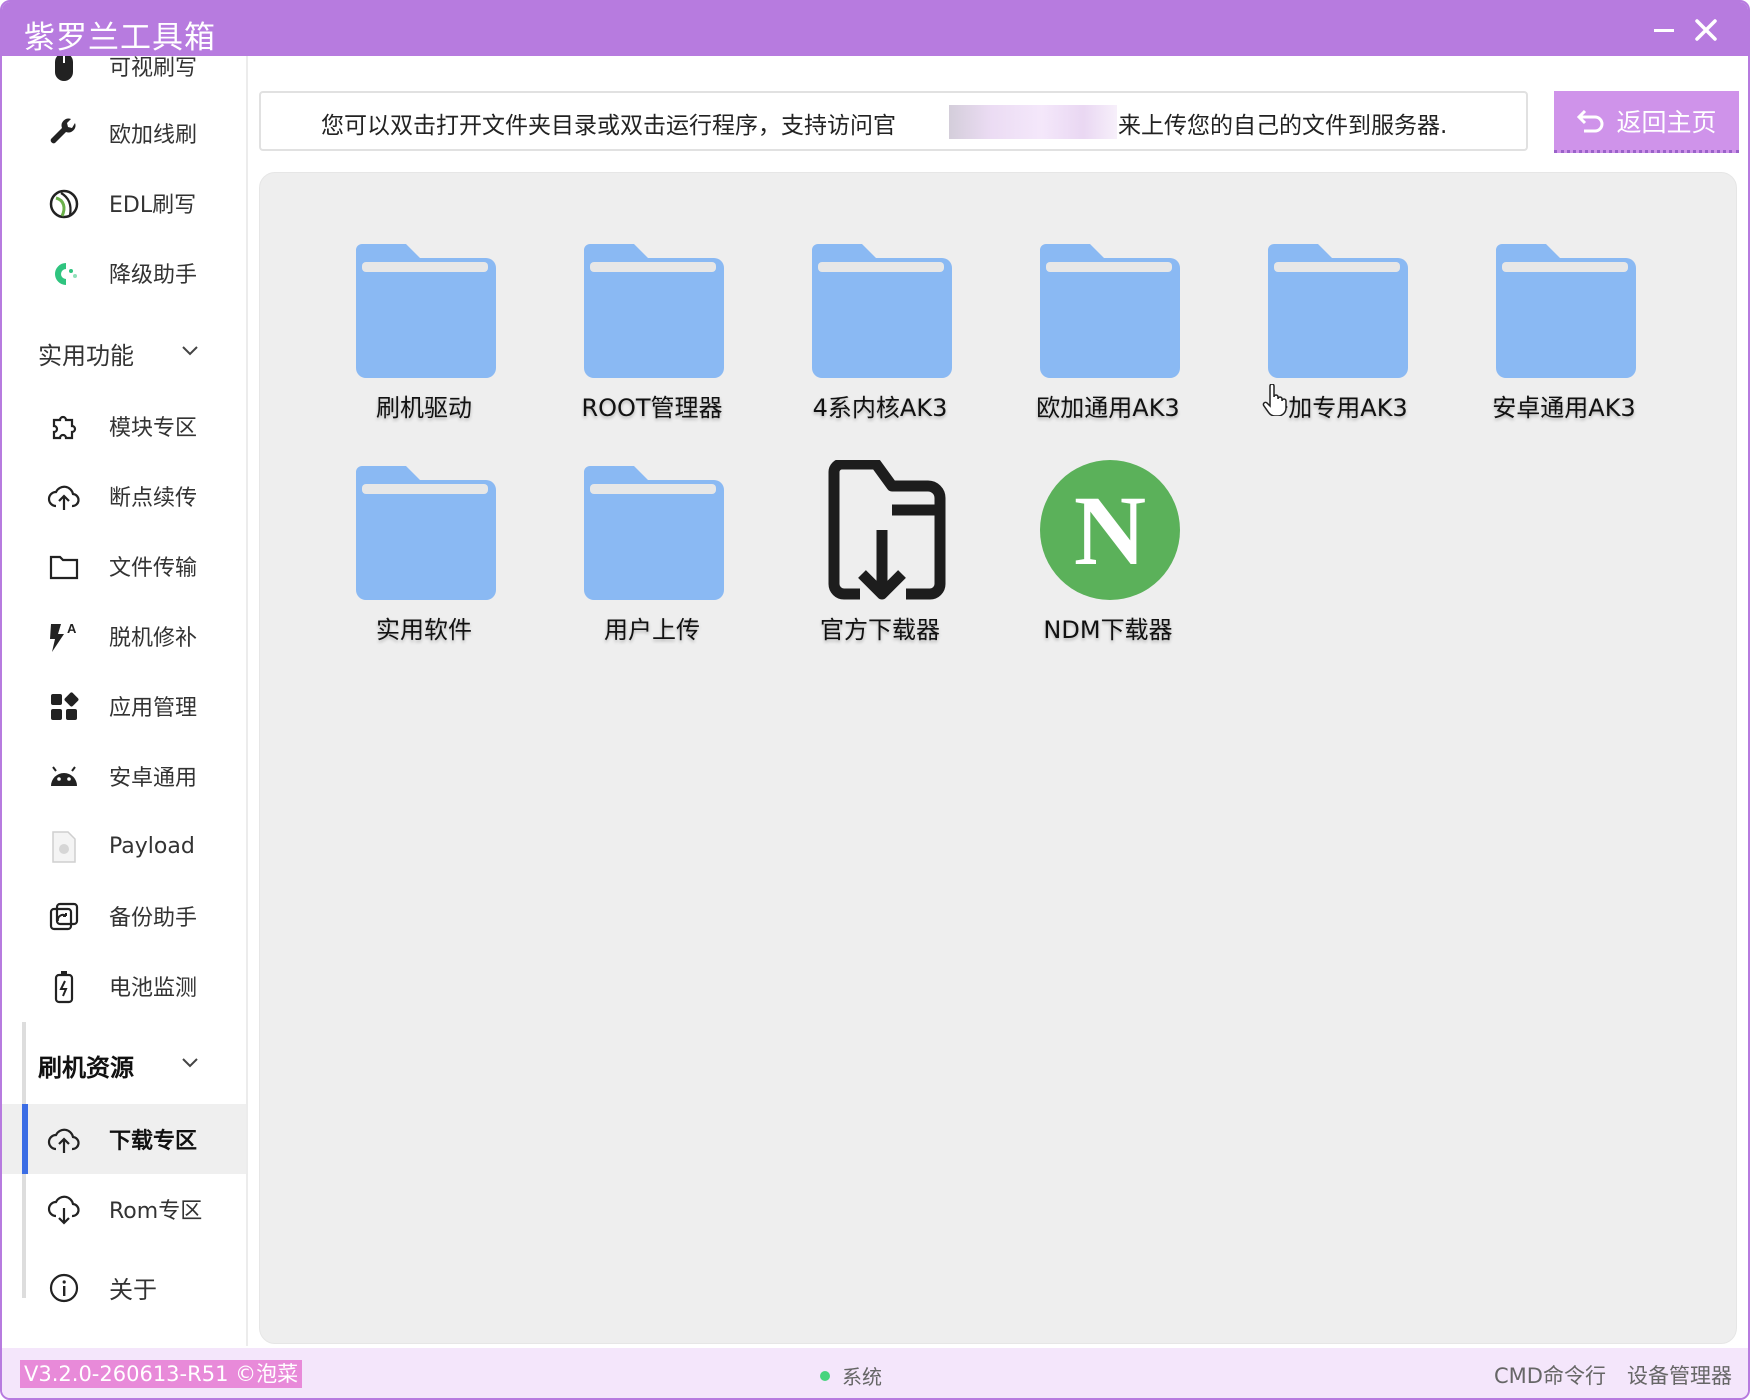  What do you see at coordinates (161, 1374) in the screenshot?
I see `version-badge: V3.2.0-260613-R51 ©泡菜` at bounding box center [161, 1374].